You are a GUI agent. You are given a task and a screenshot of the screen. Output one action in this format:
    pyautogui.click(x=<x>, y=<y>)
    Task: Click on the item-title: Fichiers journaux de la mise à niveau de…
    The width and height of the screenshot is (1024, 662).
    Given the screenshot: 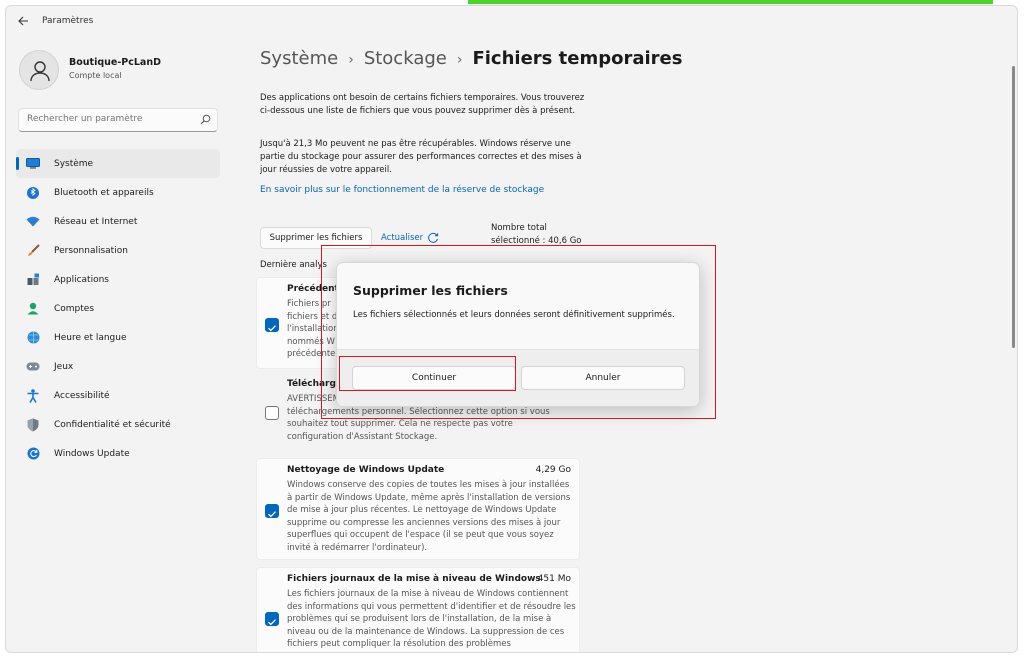 What is the action you would take?
    pyautogui.click(x=414, y=579)
    